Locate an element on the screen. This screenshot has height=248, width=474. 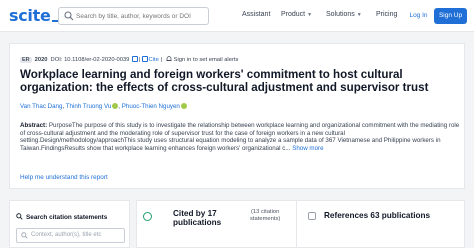
abstract-label: Abstract: is located at coordinates (34, 125).